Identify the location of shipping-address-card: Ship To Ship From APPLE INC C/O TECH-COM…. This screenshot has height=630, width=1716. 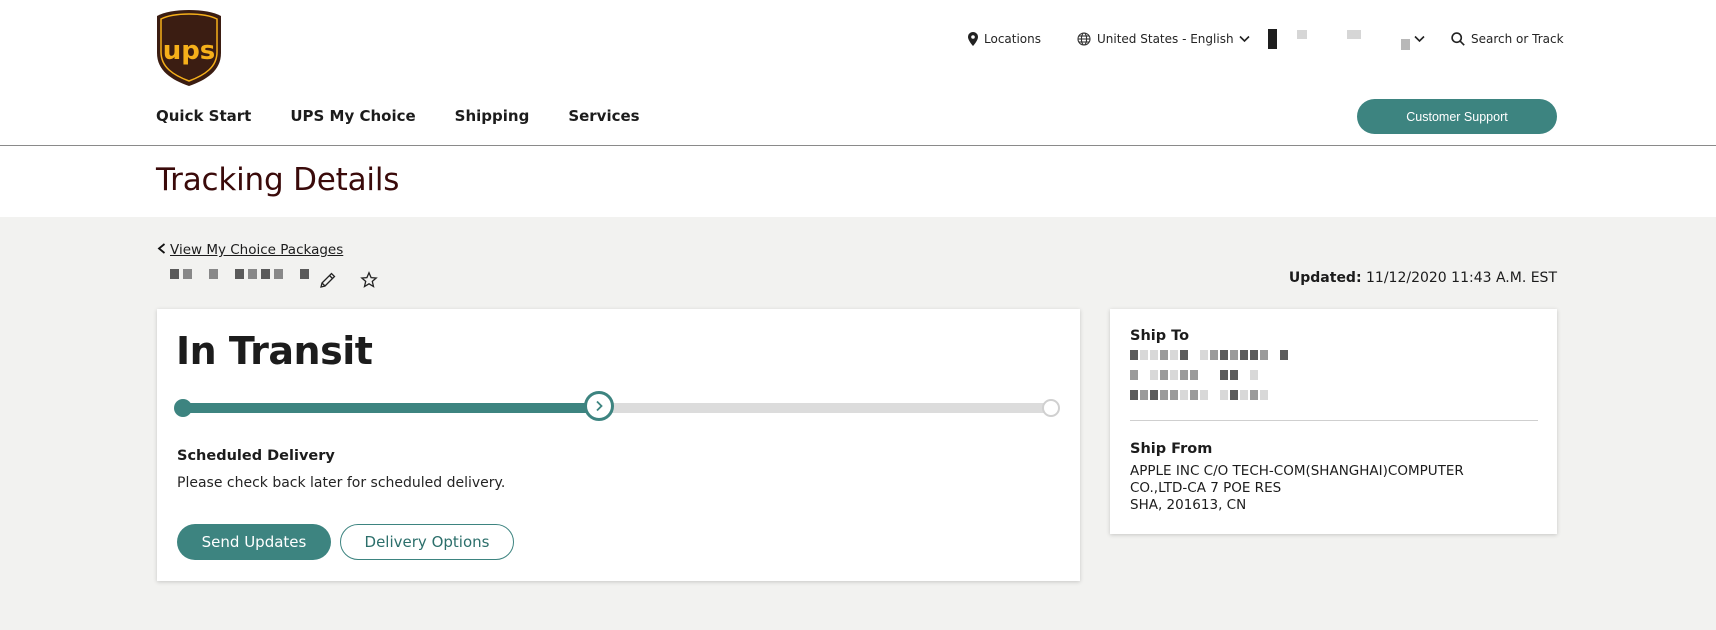
(1333, 421).